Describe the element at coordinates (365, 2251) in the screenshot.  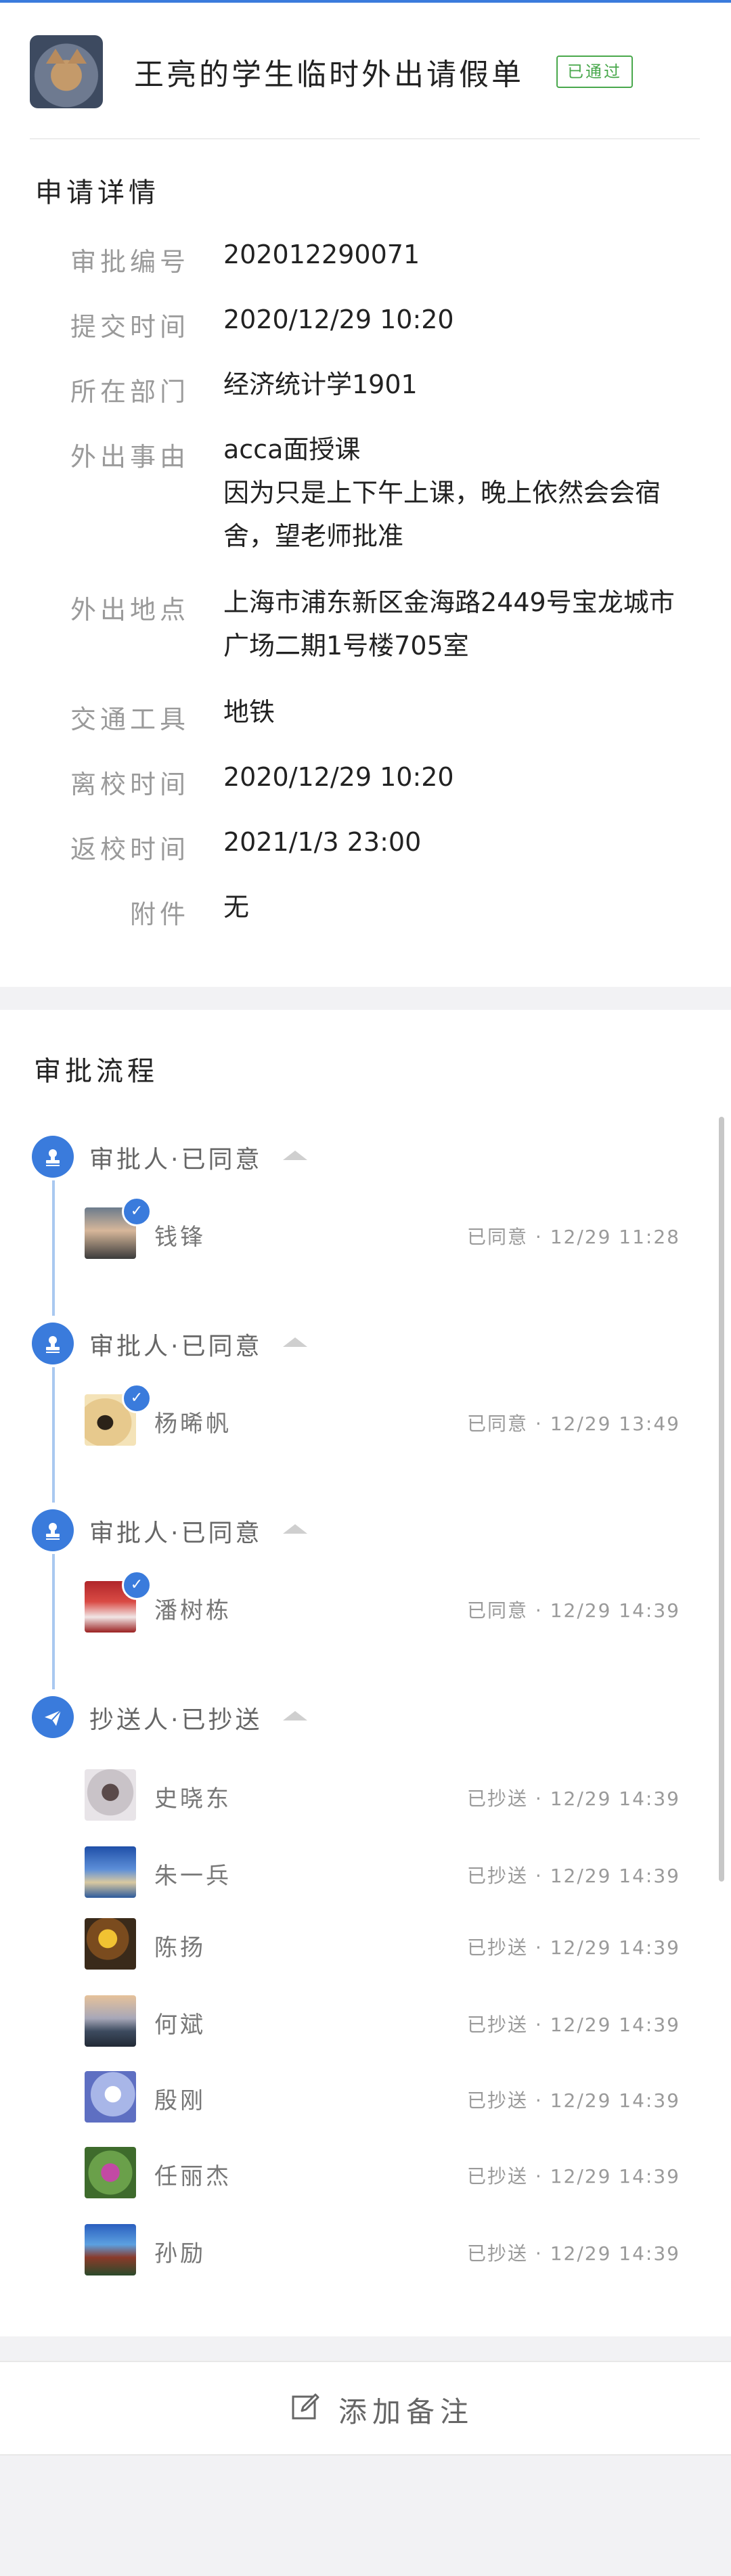
I see `cc-entry: 孙励 已抄送 · 12/29 14:39` at that location.